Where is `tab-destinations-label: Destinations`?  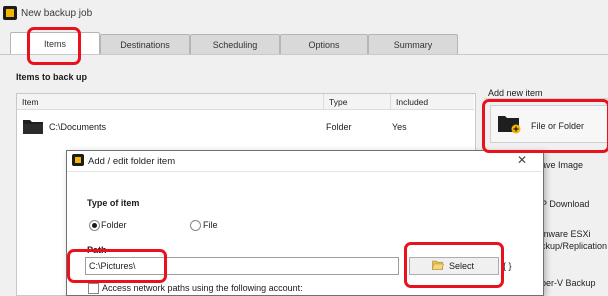
tab-destinations-label: Destinations is located at coordinates (145, 45).